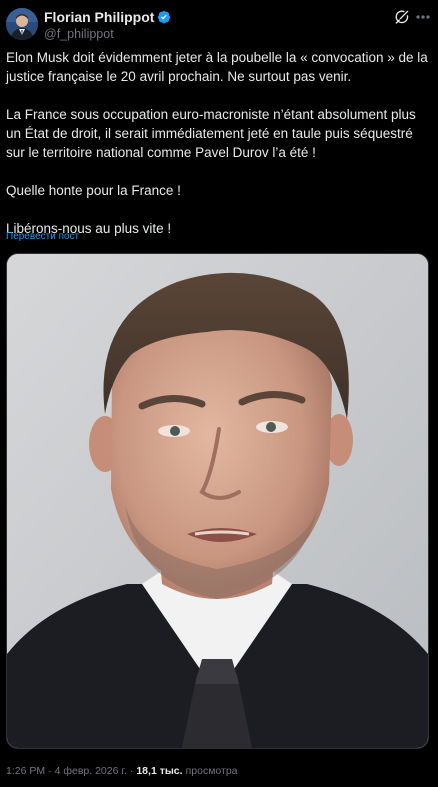 The image size is (438, 787). Describe the element at coordinates (164, 17) in the screenshot. I see `verified-badge-icon` at that location.